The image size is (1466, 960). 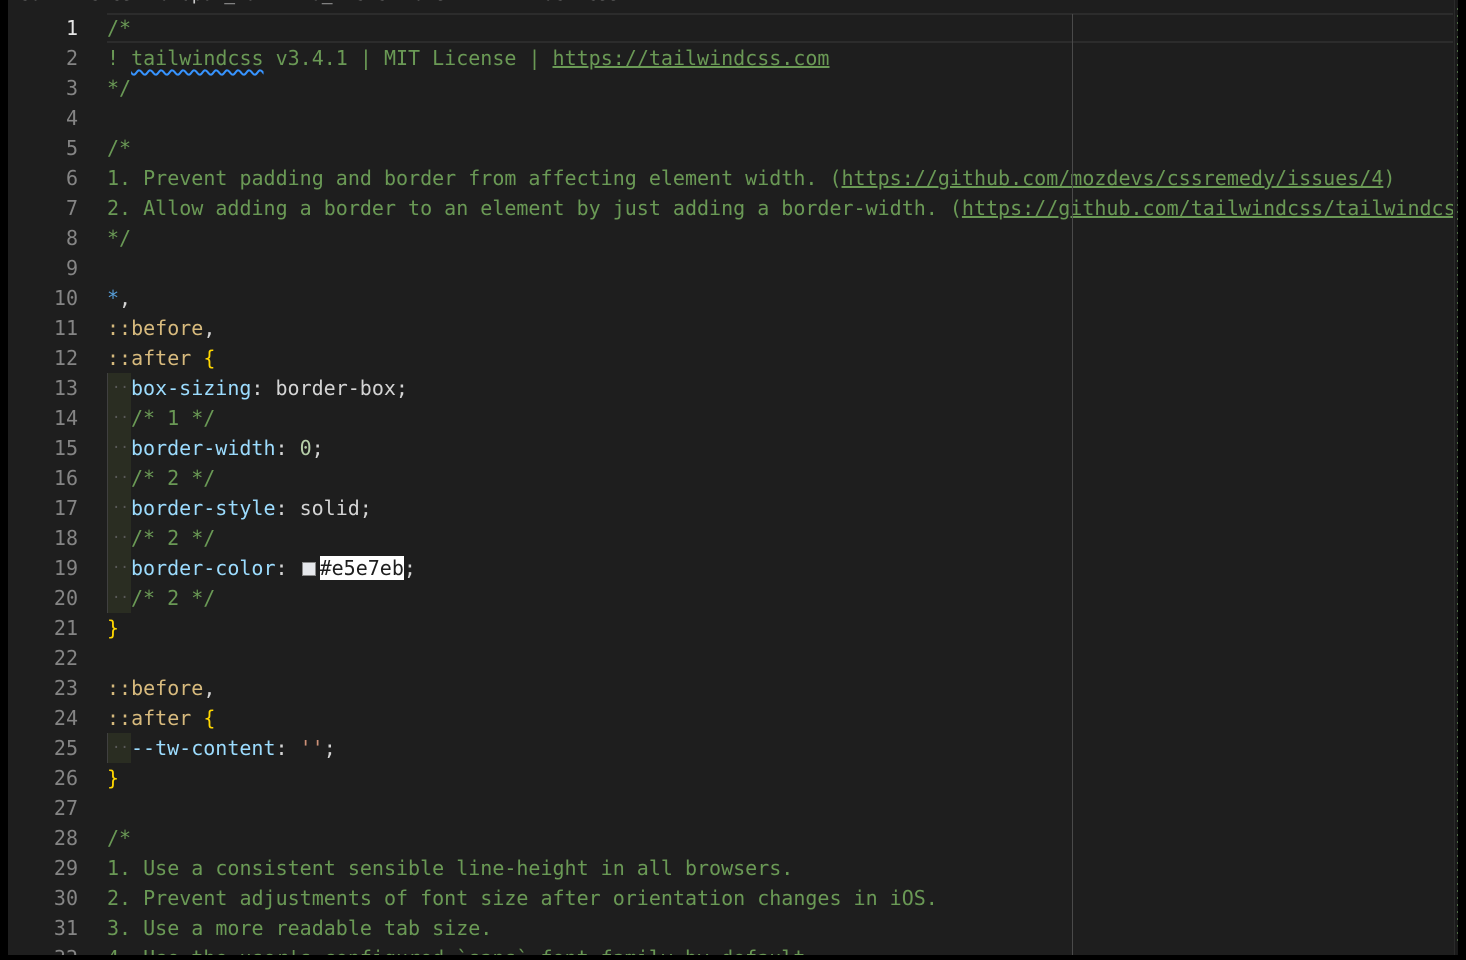 What do you see at coordinates (43, 238) in the screenshot?
I see `line-number: 8` at bounding box center [43, 238].